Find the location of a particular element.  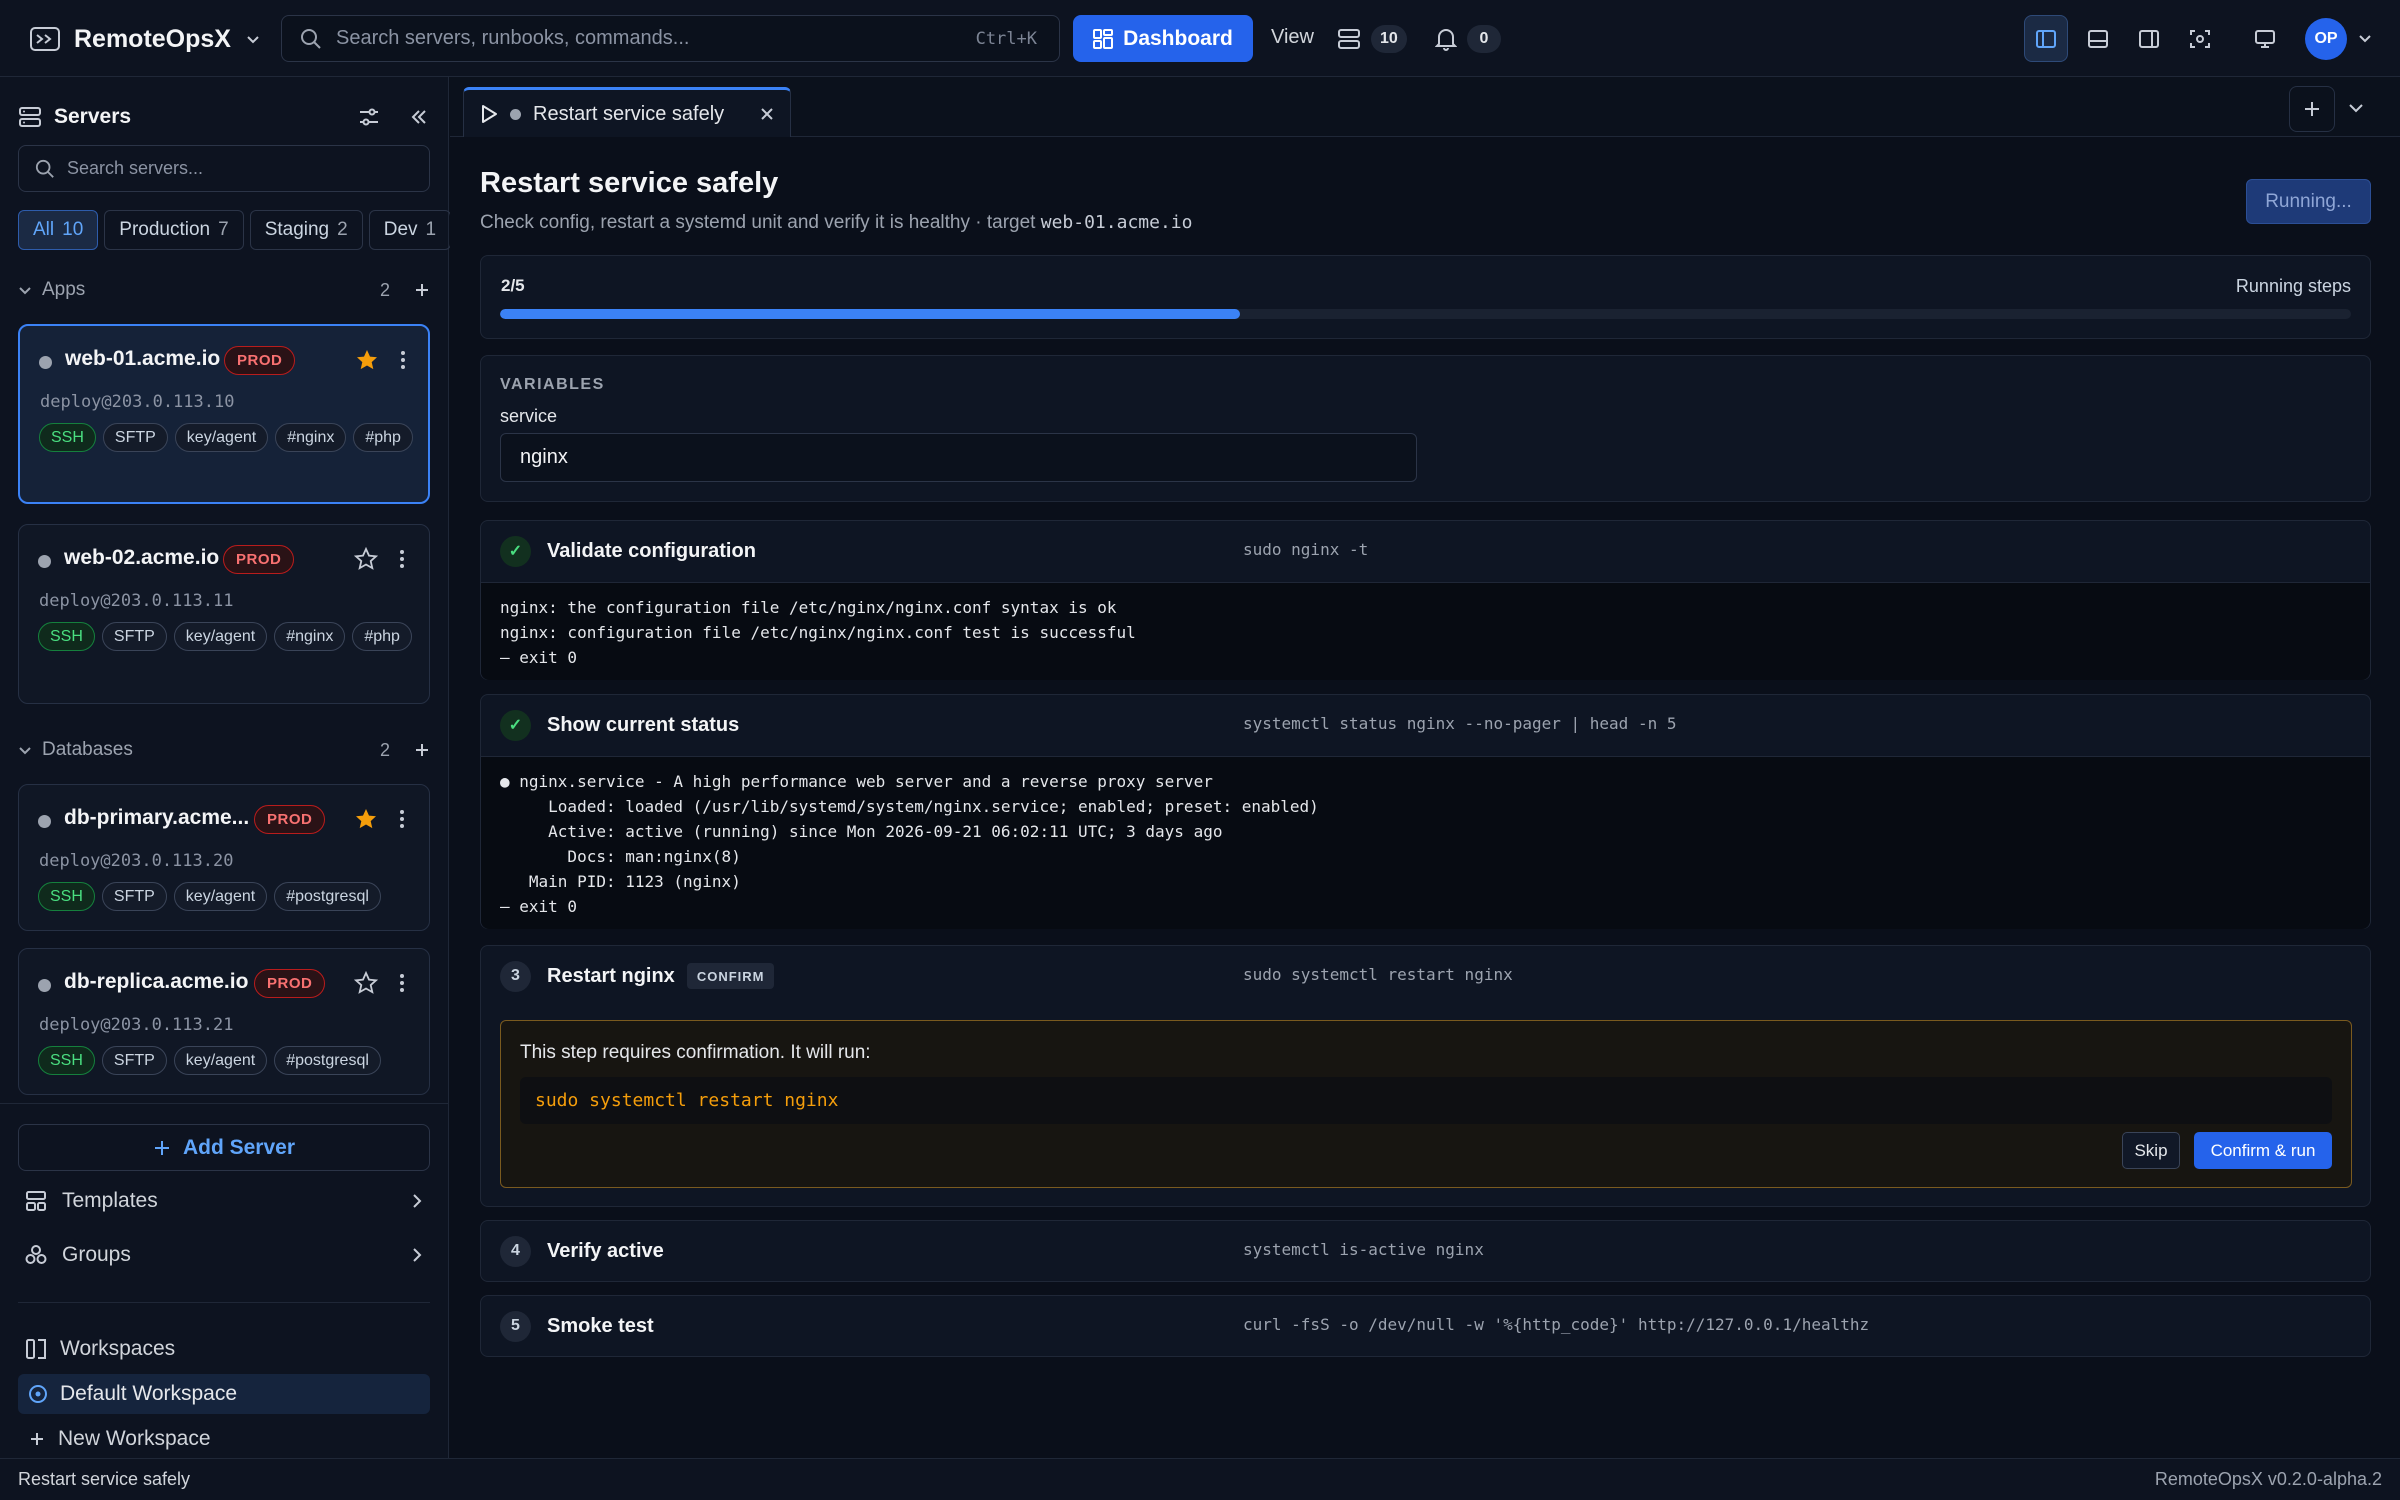

collapse-sidebar-icon is located at coordinates (419, 117).